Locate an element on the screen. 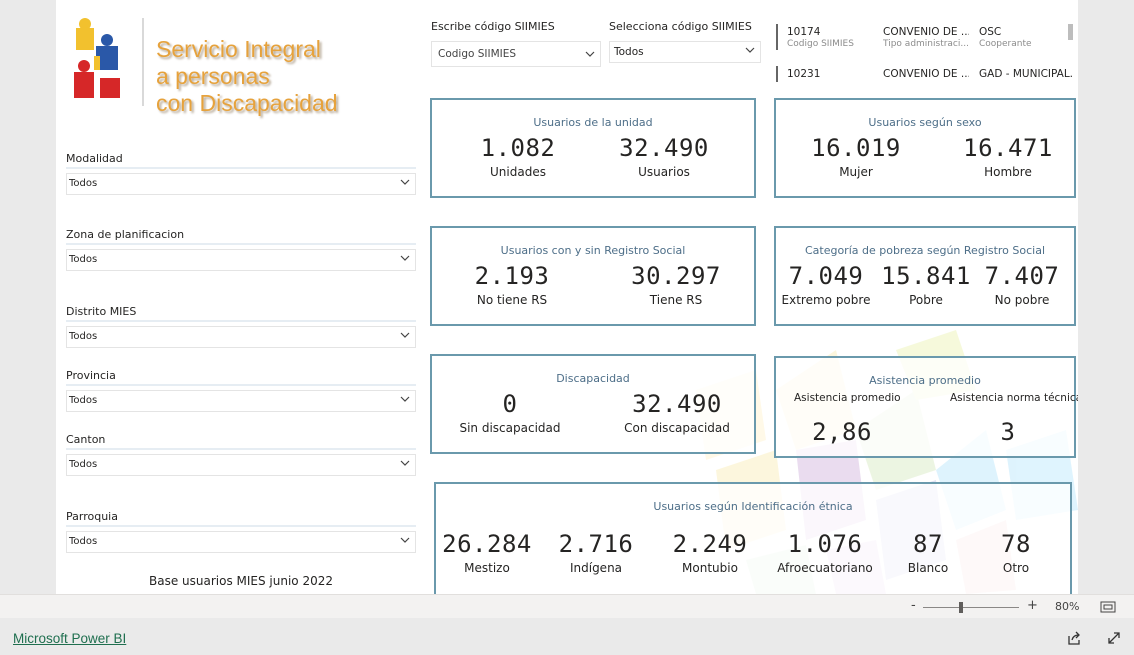 The image size is (1134, 655). slicer-label: Provincia is located at coordinates (241, 377).